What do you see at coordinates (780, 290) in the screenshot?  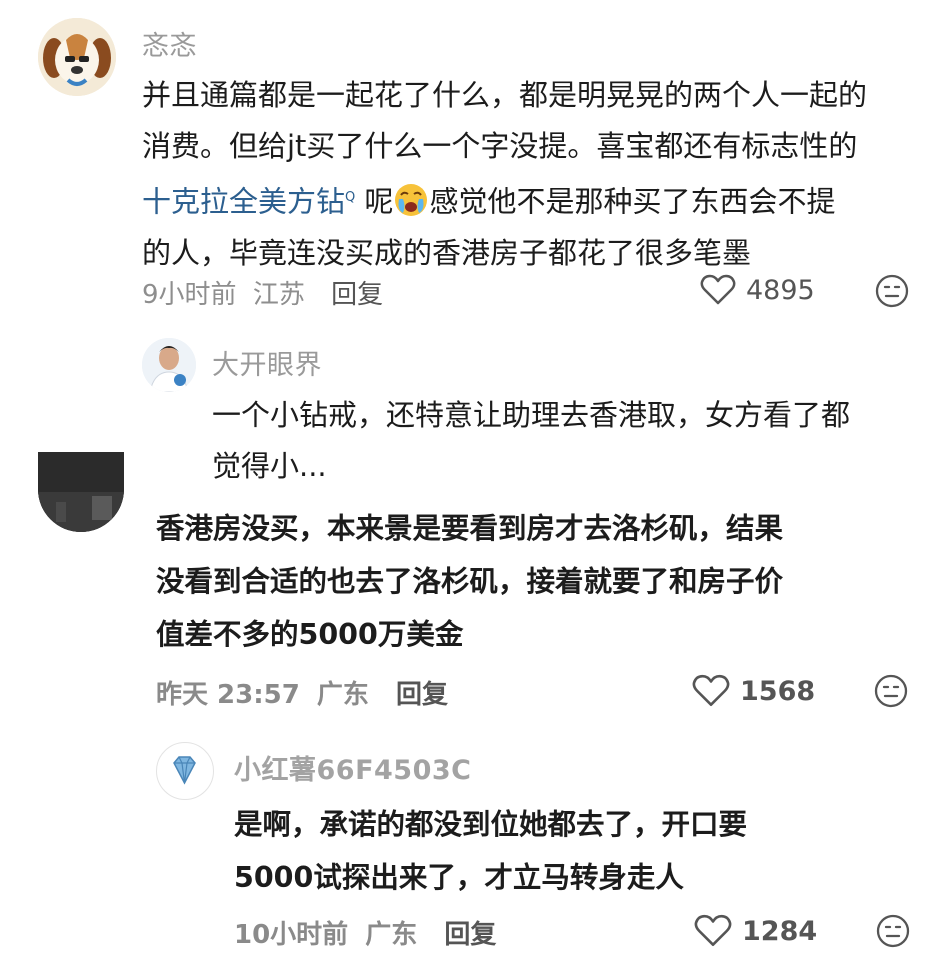 I see `like-count: 4895` at bounding box center [780, 290].